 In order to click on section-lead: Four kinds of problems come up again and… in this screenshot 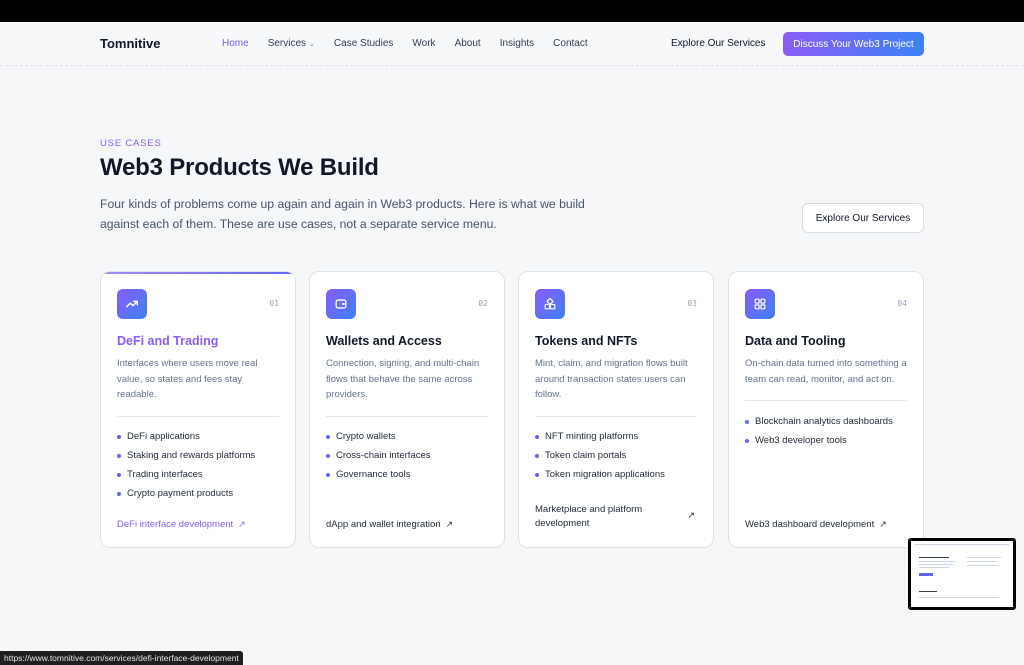, I will do `click(342, 214)`.